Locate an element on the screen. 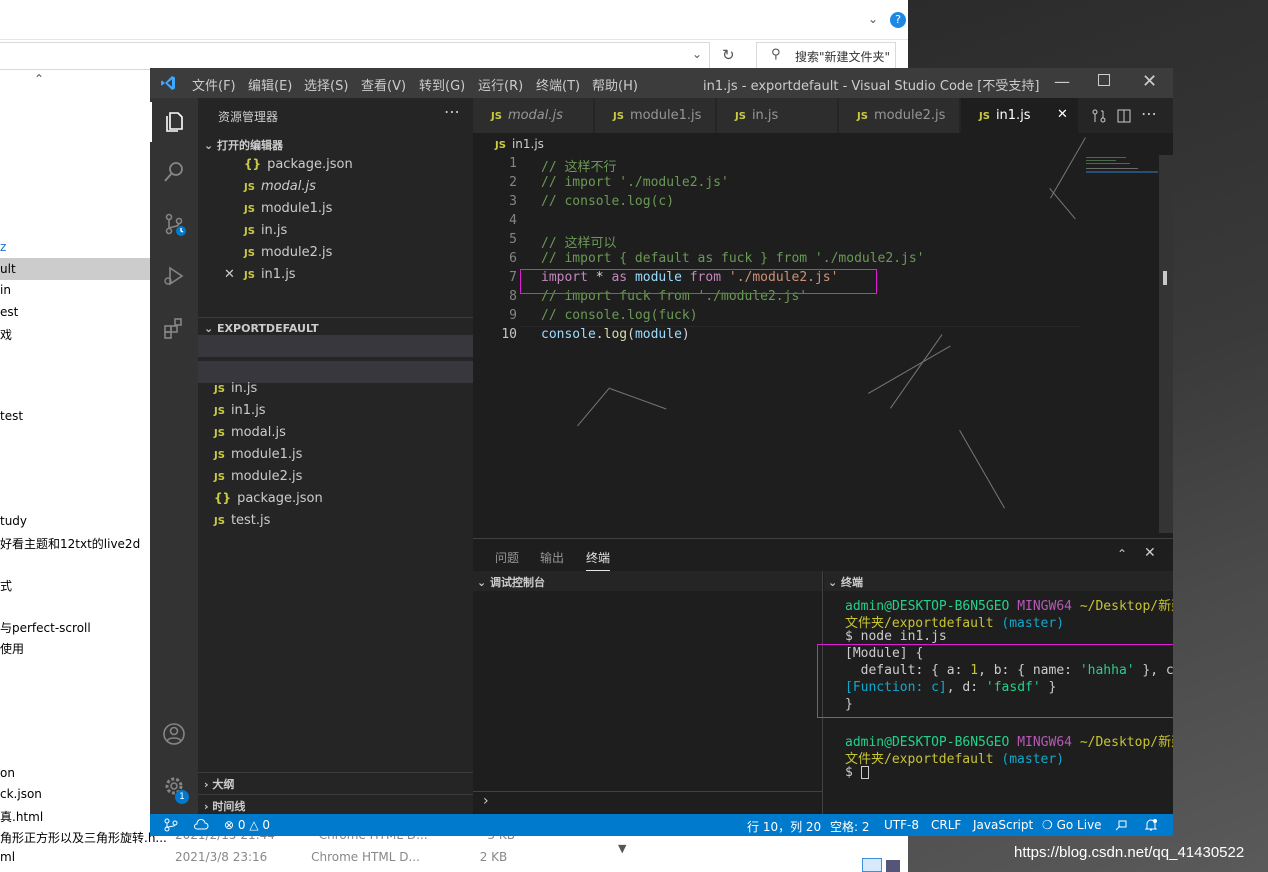 The height and width of the screenshot is (872, 1268). open-editor-item: JS modal.js is located at coordinates (280, 186).